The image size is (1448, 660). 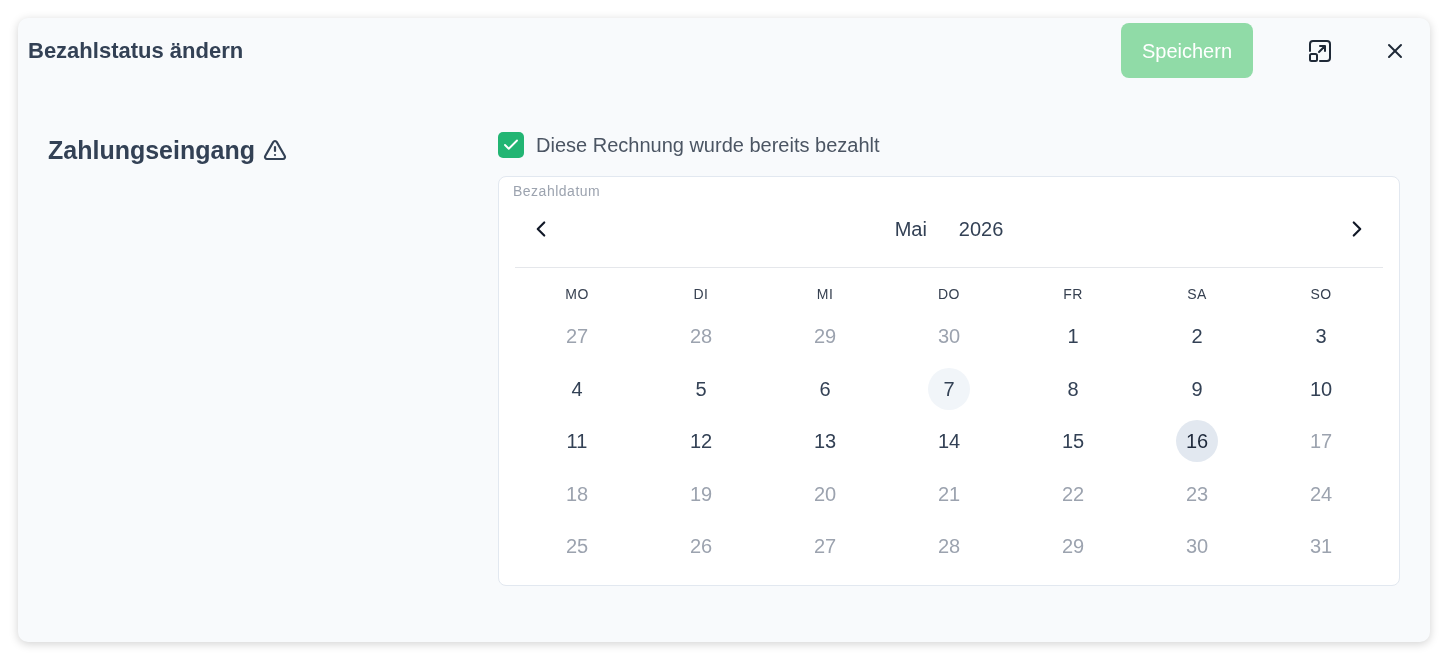 What do you see at coordinates (949, 388) in the screenshot?
I see `calendar-day: 7` at bounding box center [949, 388].